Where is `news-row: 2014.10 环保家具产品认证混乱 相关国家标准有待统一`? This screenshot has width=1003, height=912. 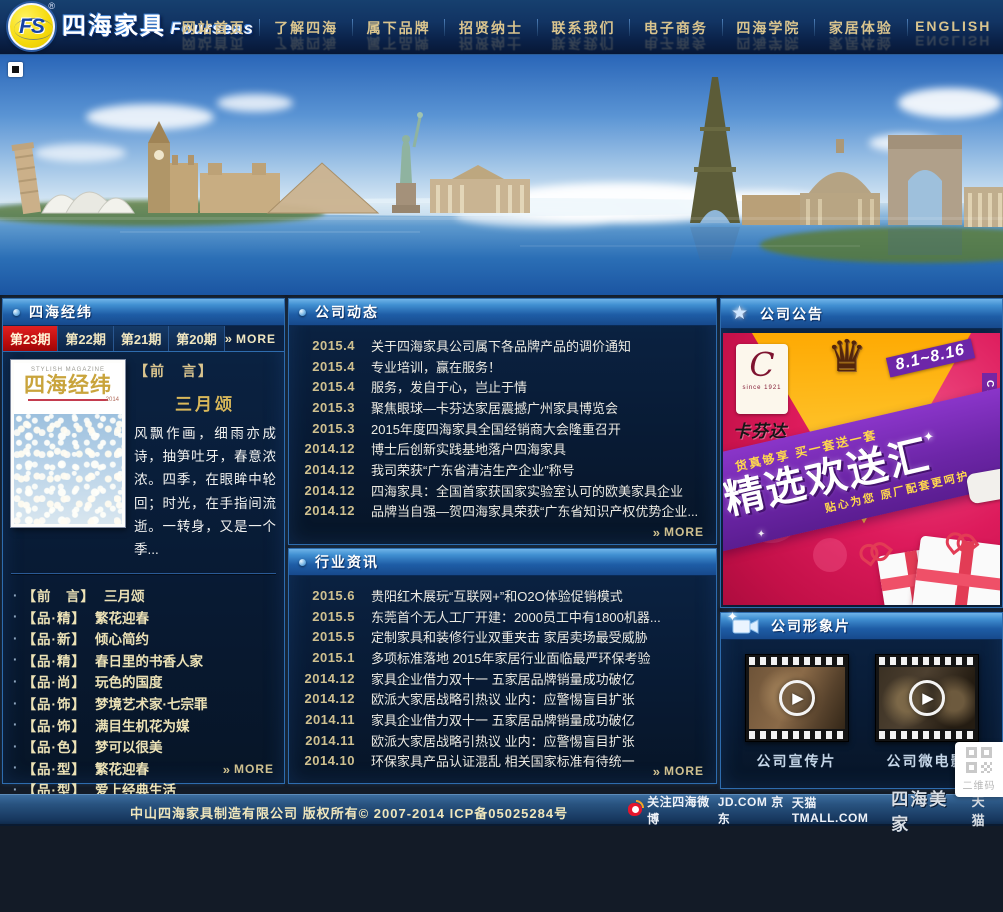 news-row: 2014.10 环保家具产品认证混乱 相关国家标准有待统一 is located at coordinates (501, 761).